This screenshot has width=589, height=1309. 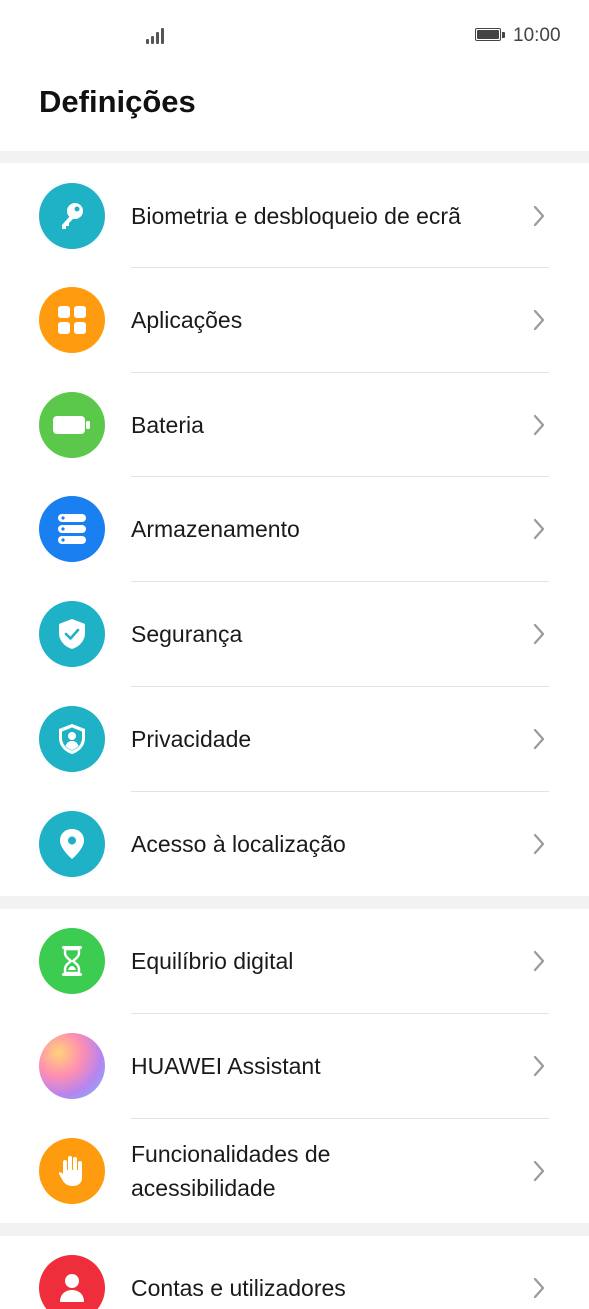 I want to click on settings-item-accessibility: Funcionalidades de acessibilidade, so click(x=294, y=1171).